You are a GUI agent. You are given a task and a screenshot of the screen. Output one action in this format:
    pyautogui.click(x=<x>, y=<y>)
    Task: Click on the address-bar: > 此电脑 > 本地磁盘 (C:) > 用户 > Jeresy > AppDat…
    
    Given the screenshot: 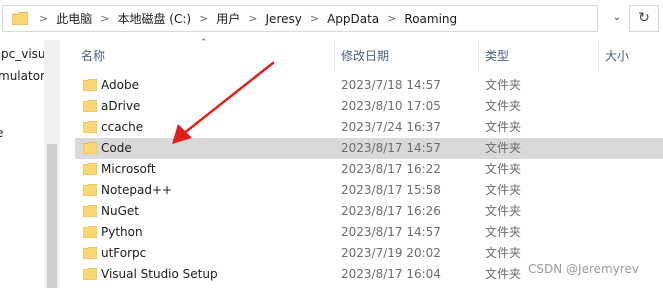 What is the action you would take?
    pyautogui.click(x=331, y=18)
    